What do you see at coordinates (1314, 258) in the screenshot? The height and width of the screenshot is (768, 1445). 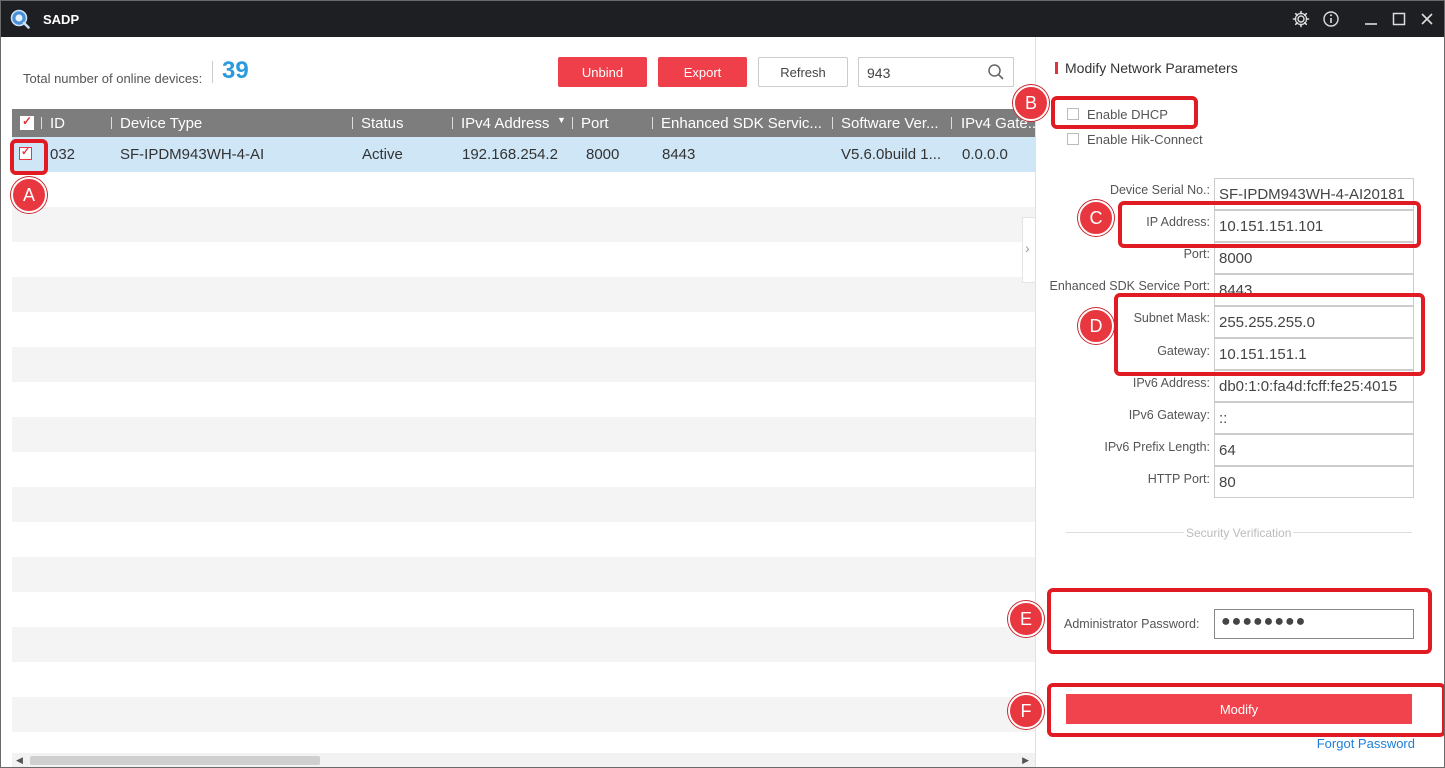 I see `port-input: 8000` at bounding box center [1314, 258].